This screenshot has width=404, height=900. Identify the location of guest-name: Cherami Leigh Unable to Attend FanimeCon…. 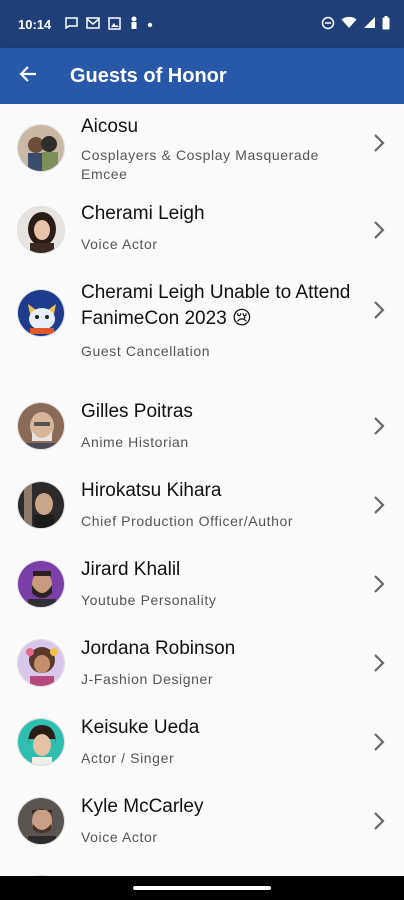
(216, 305).